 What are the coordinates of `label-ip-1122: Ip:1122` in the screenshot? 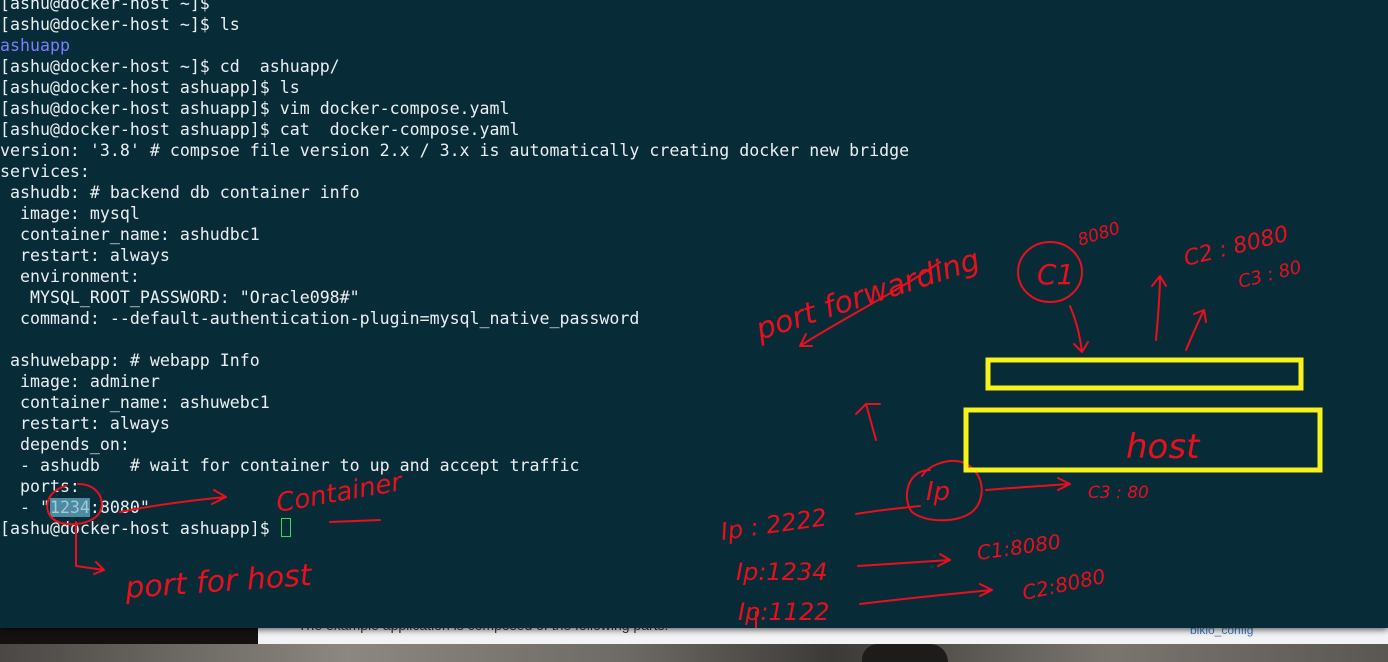 It's located at (783, 612).